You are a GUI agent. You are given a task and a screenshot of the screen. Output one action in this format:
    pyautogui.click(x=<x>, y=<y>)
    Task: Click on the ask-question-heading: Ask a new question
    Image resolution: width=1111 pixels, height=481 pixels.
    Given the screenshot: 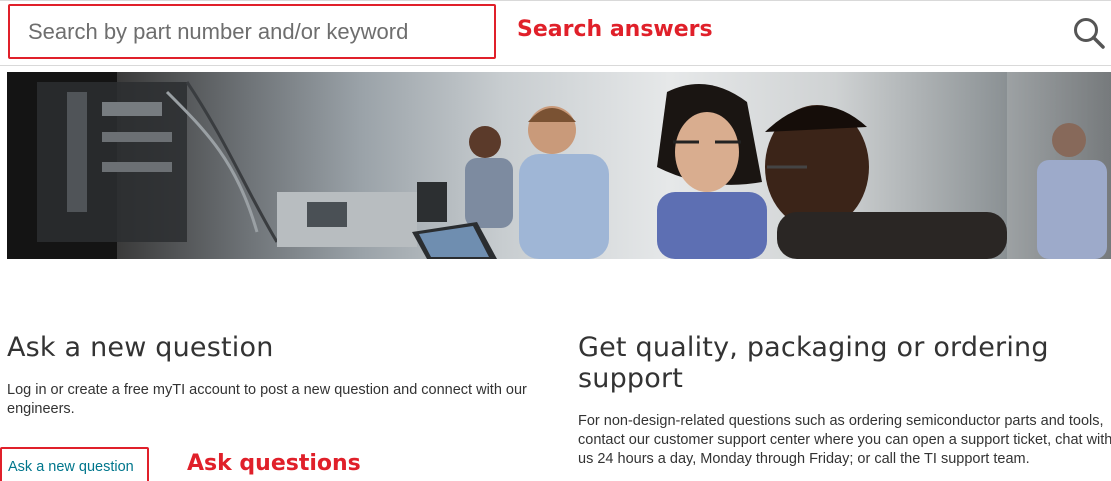 What is the action you would take?
    pyautogui.click(x=140, y=347)
    